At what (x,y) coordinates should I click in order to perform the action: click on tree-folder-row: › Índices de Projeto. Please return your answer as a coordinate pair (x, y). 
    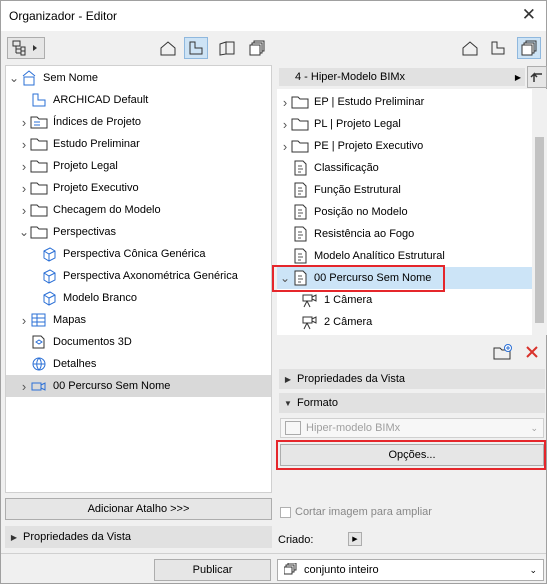
    Looking at the image, I should click on (138, 122).